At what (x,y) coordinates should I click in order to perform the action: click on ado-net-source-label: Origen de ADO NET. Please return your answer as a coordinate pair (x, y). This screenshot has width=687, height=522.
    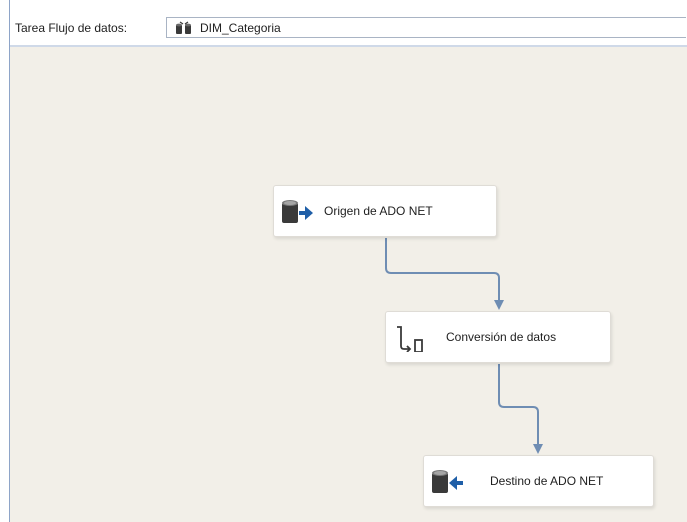
    Looking at the image, I should click on (378, 211).